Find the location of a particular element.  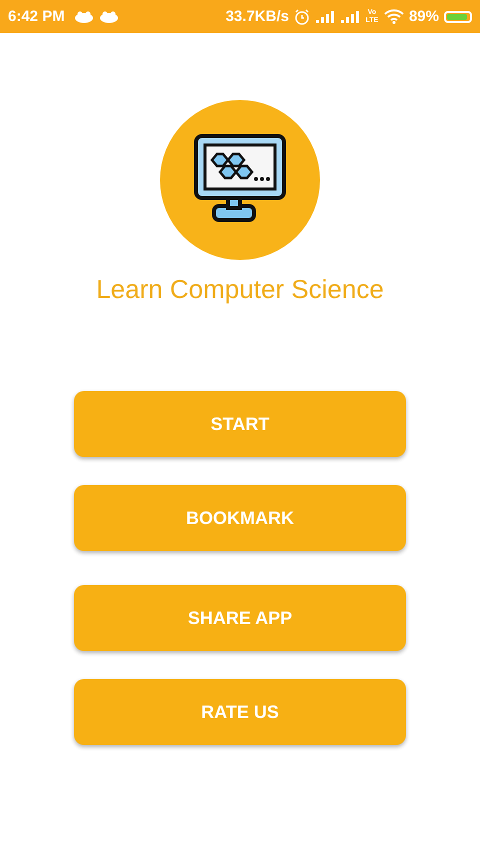

alarm-icon is located at coordinates (302, 16).